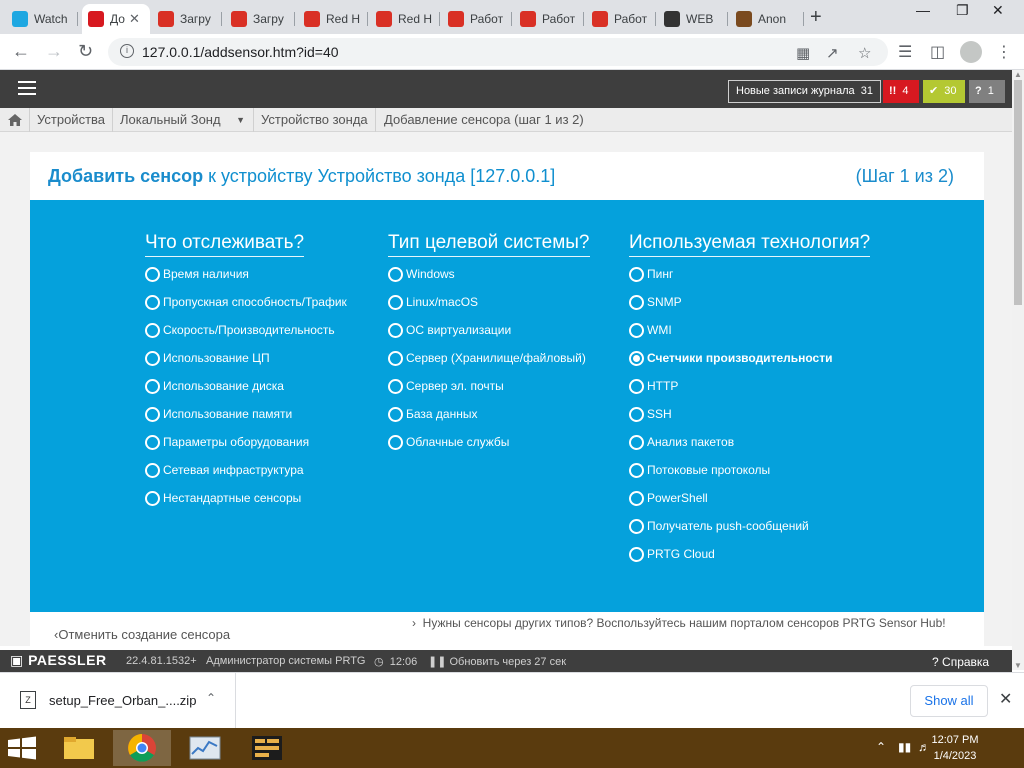  I want to click on browser-menu-icon: ⋮, so click(1004, 52).